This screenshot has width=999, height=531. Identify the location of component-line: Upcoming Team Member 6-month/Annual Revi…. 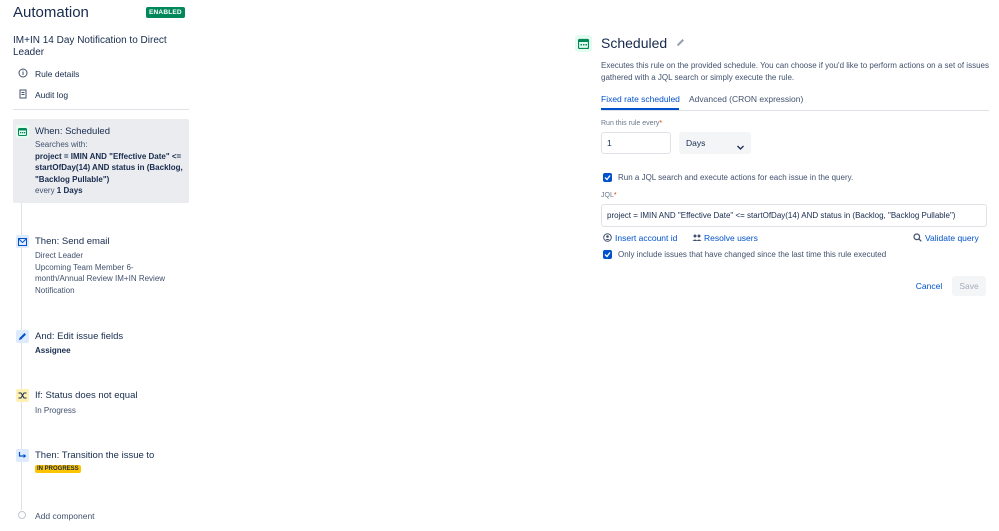
(100, 278).